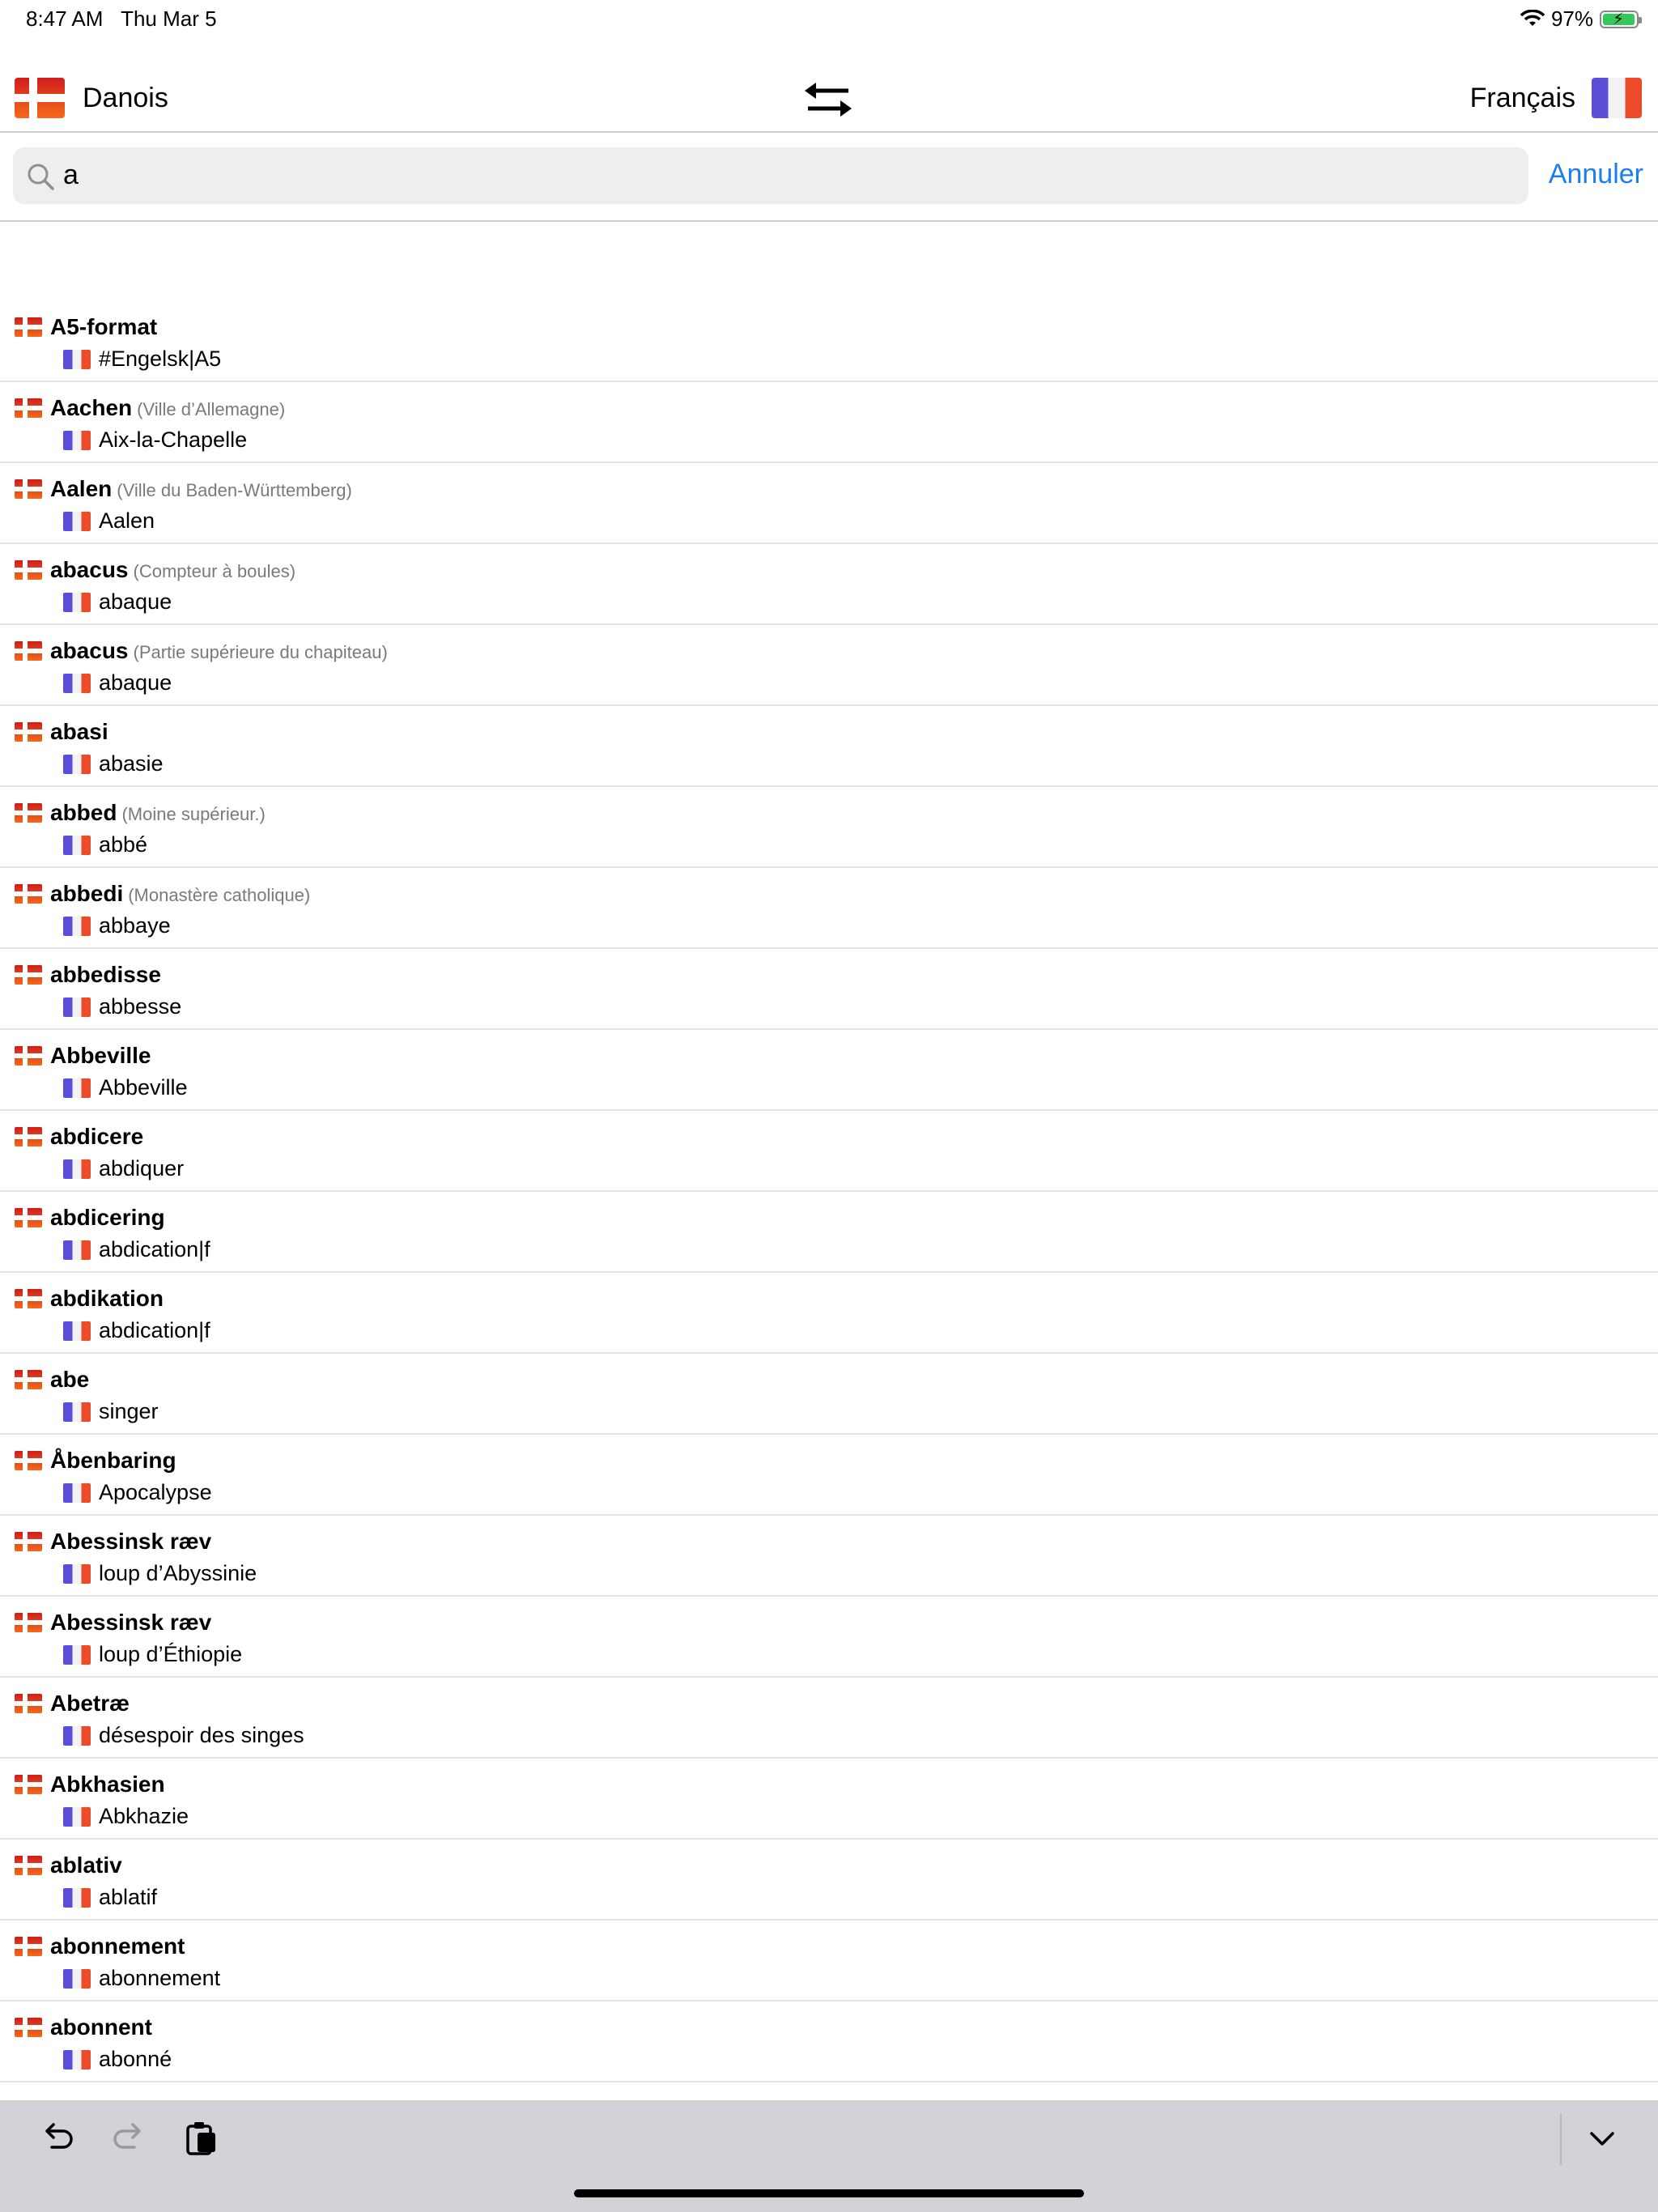 This screenshot has height=2212, width=1658. I want to click on headword-text: abasi, so click(79, 732).